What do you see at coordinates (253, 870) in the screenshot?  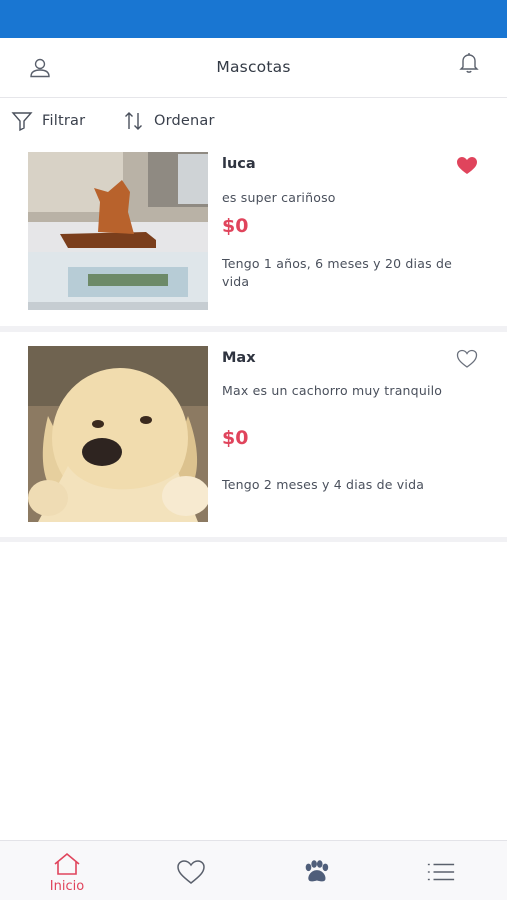 I see `bottom-navigation: Inicio` at bounding box center [253, 870].